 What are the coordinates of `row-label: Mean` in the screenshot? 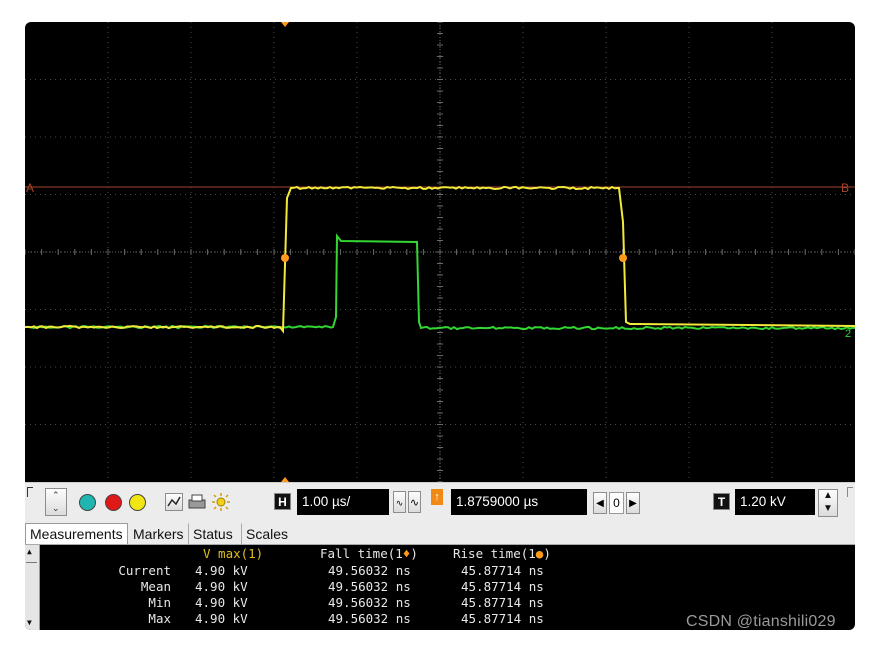 It's located at (140, 587).